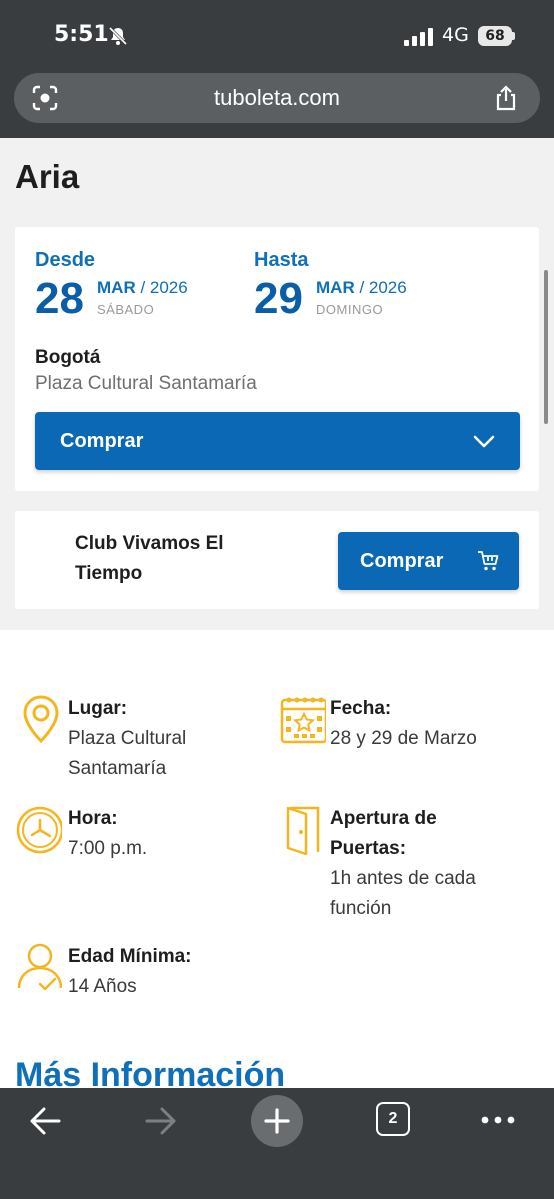 This screenshot has height=1199, width=554. Describe the element at coordinates (361, 287) in the screenshot. I see `date-to-month-year: MAR / 2026` at that location.